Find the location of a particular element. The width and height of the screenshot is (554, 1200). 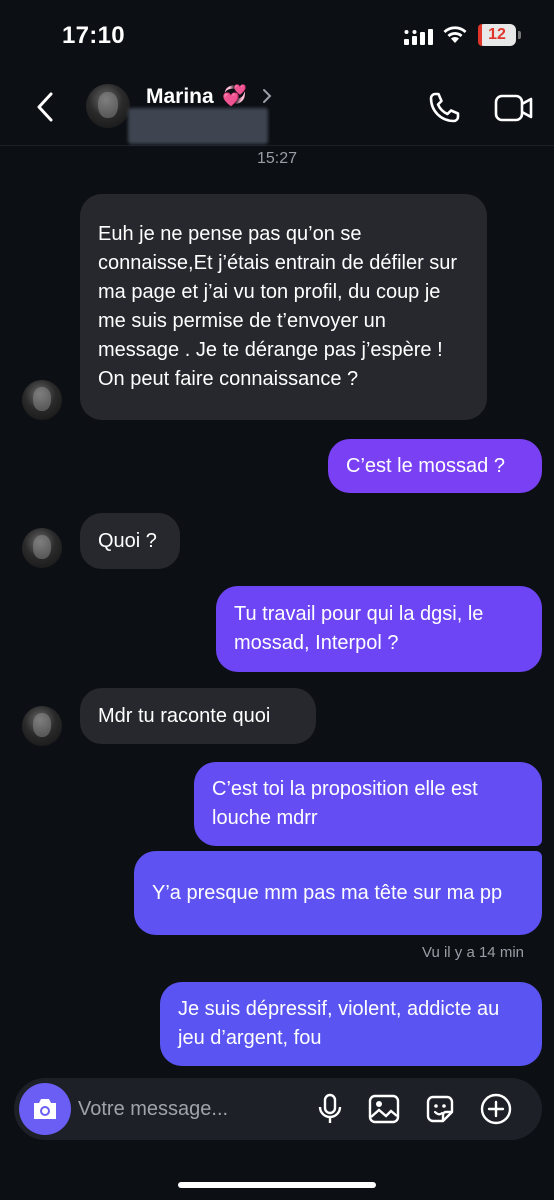

status-time: 17:10 is located at coordinates (93, 35).